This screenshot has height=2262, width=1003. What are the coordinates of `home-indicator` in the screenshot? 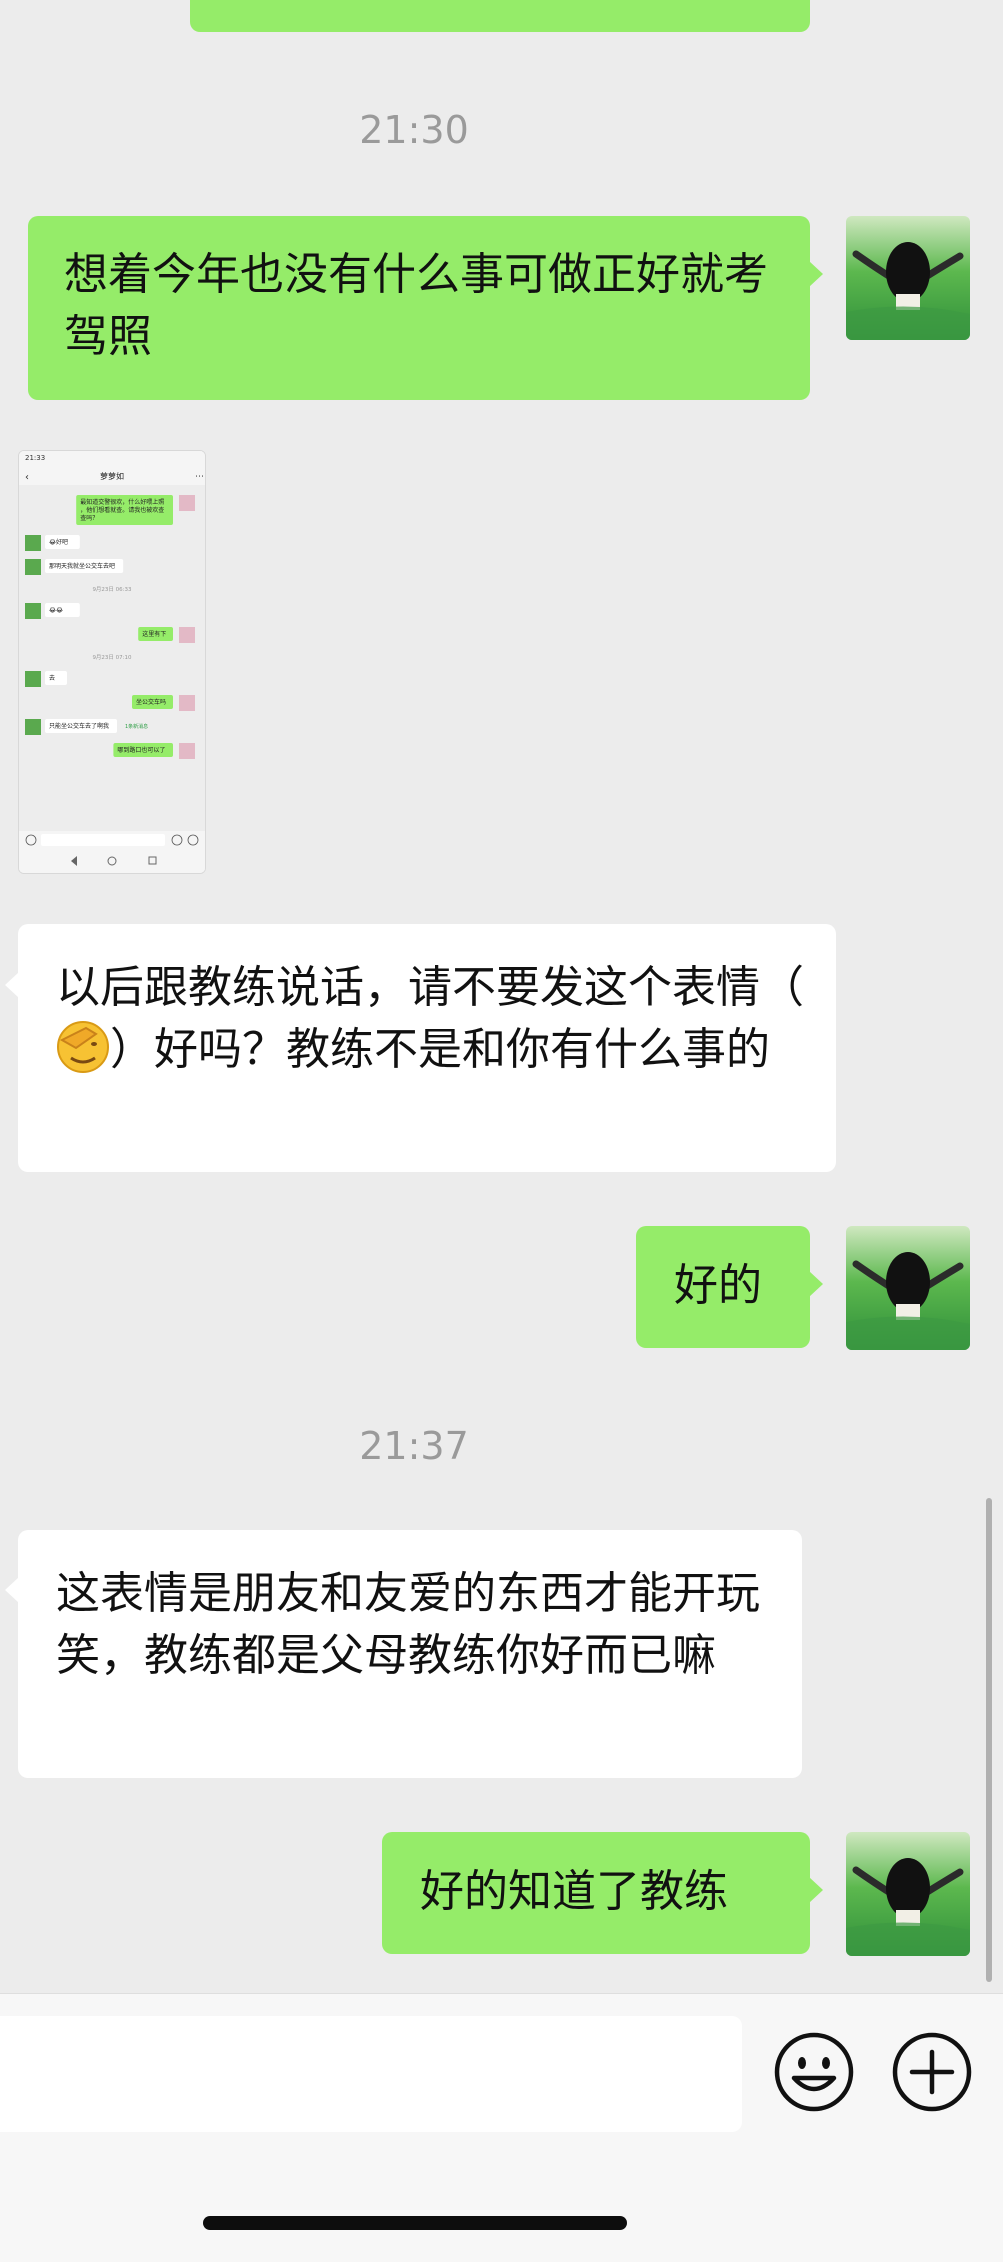 It's located at (415, 2223).